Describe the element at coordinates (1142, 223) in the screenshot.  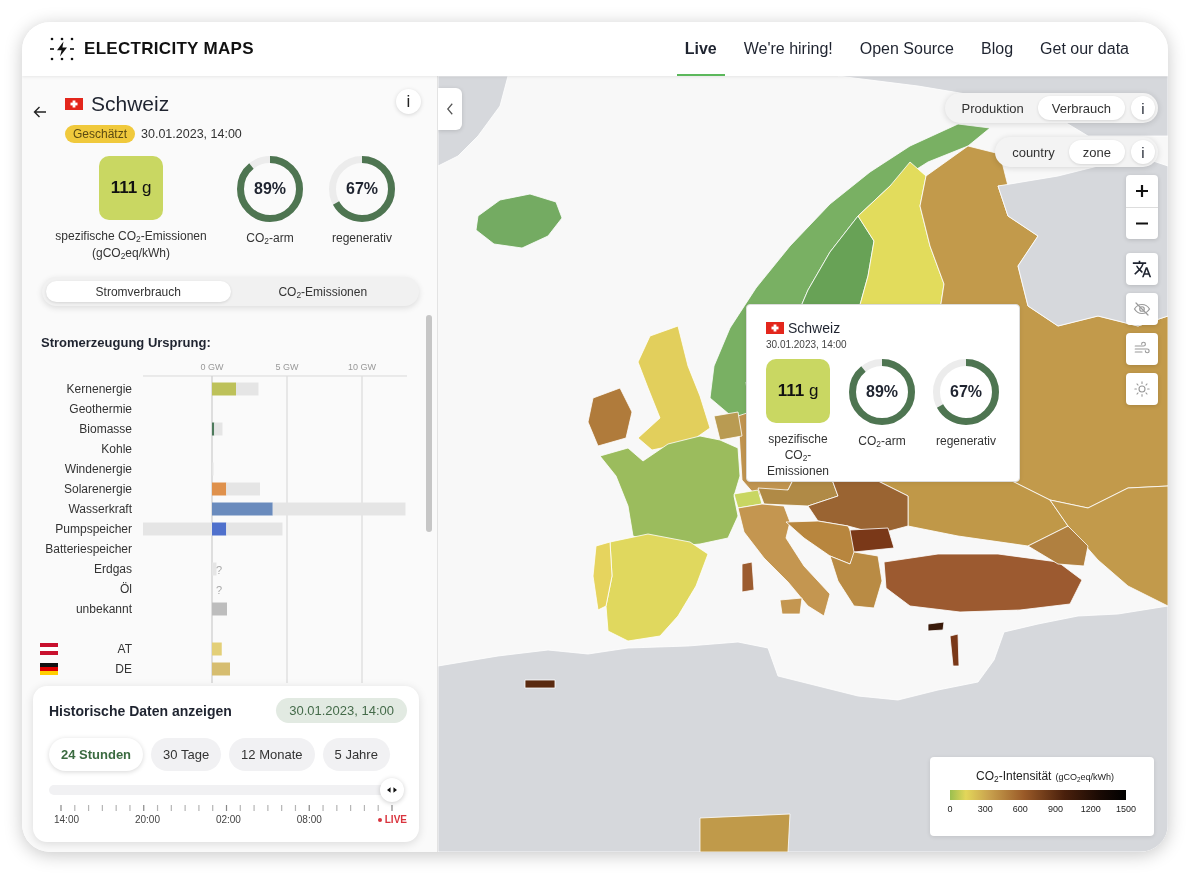
I see `minus-icon` at that location.